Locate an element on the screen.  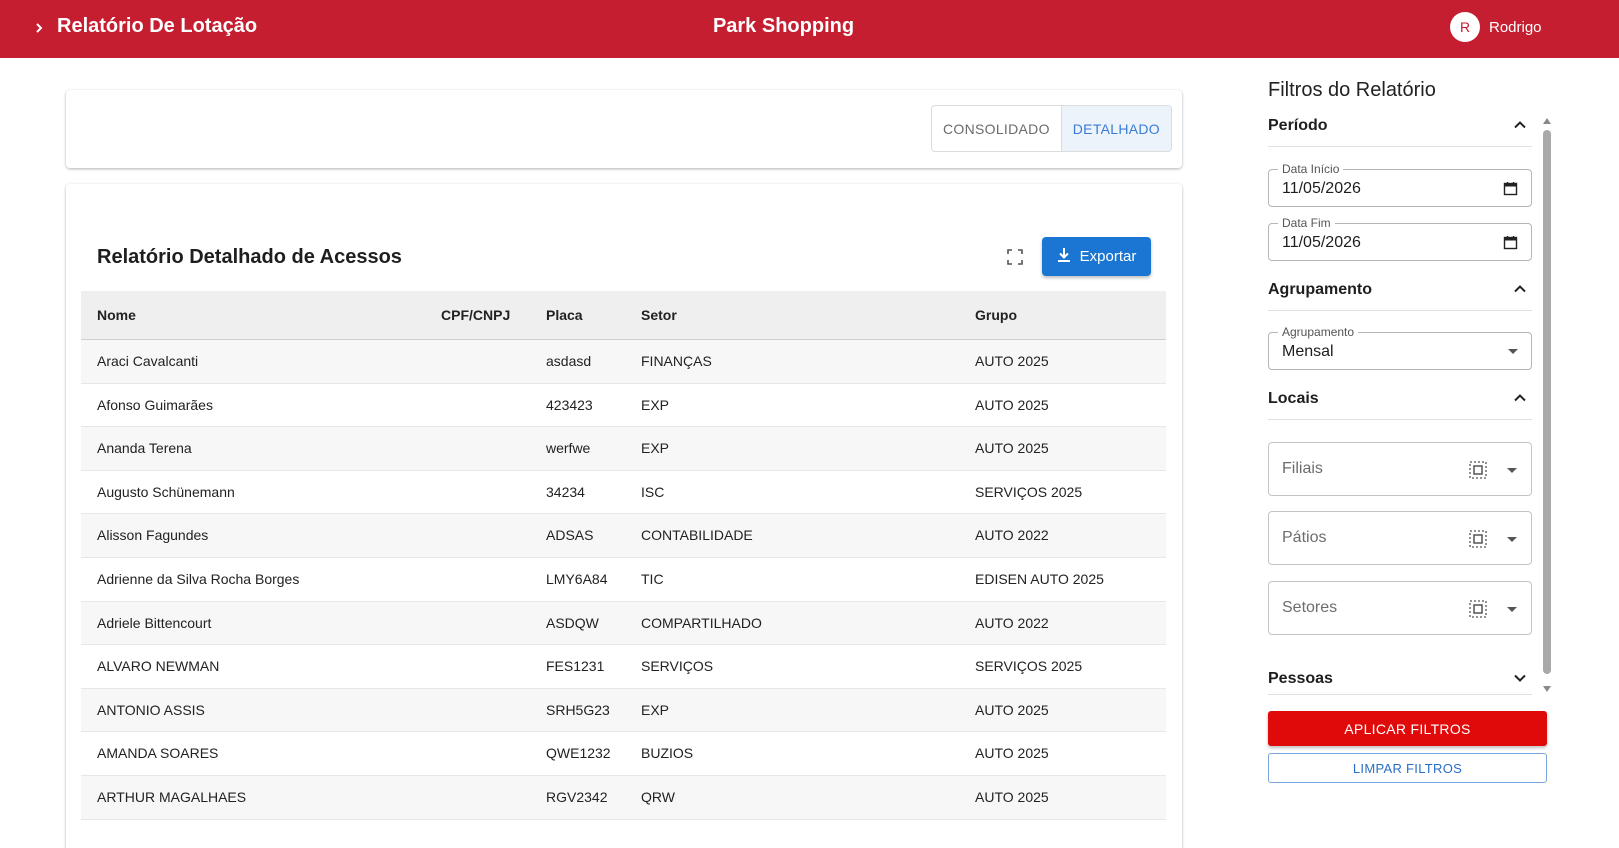
section-label: Agrupamento is located at coordinates (1320, 289).